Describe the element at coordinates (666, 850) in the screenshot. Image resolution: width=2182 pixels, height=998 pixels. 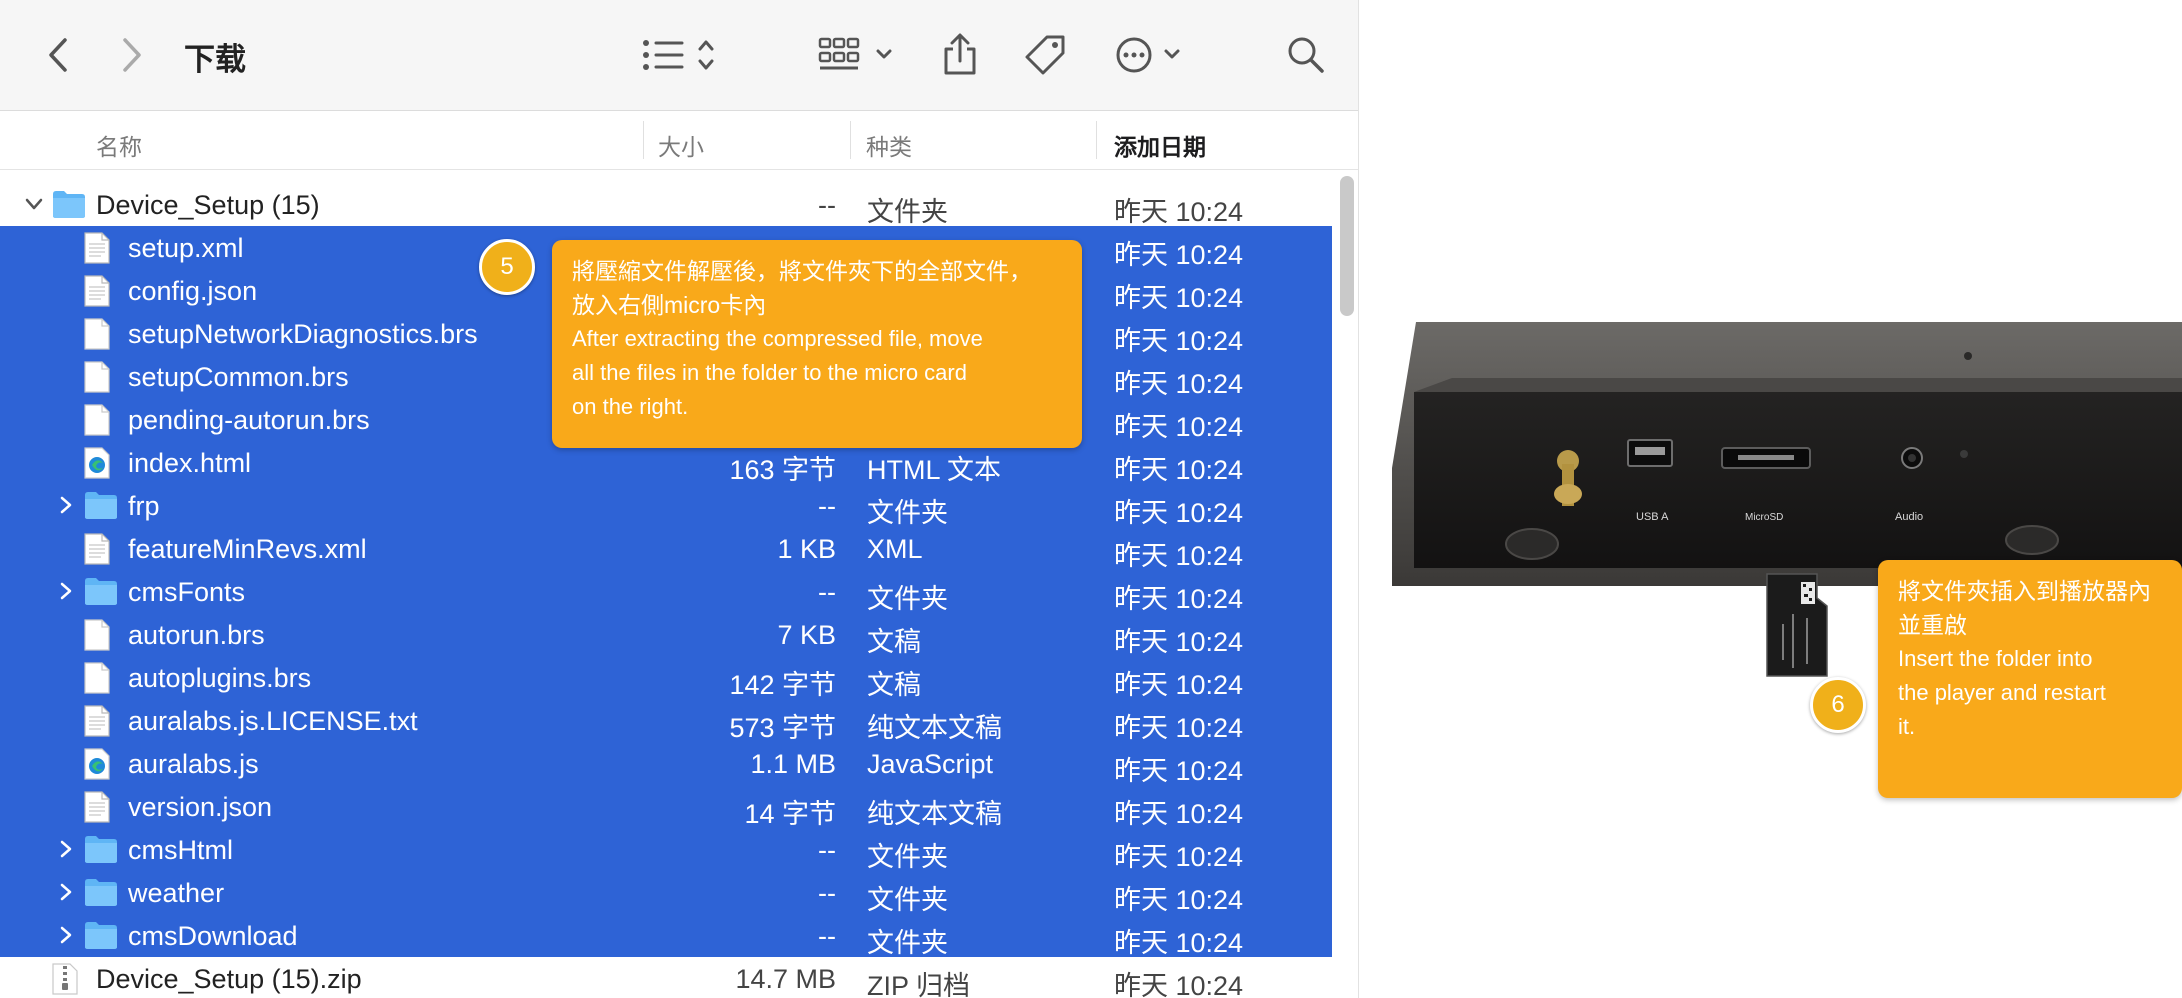
I see `file-row: cmsHtml -- 文件夹 昨天 10:24` at that location.